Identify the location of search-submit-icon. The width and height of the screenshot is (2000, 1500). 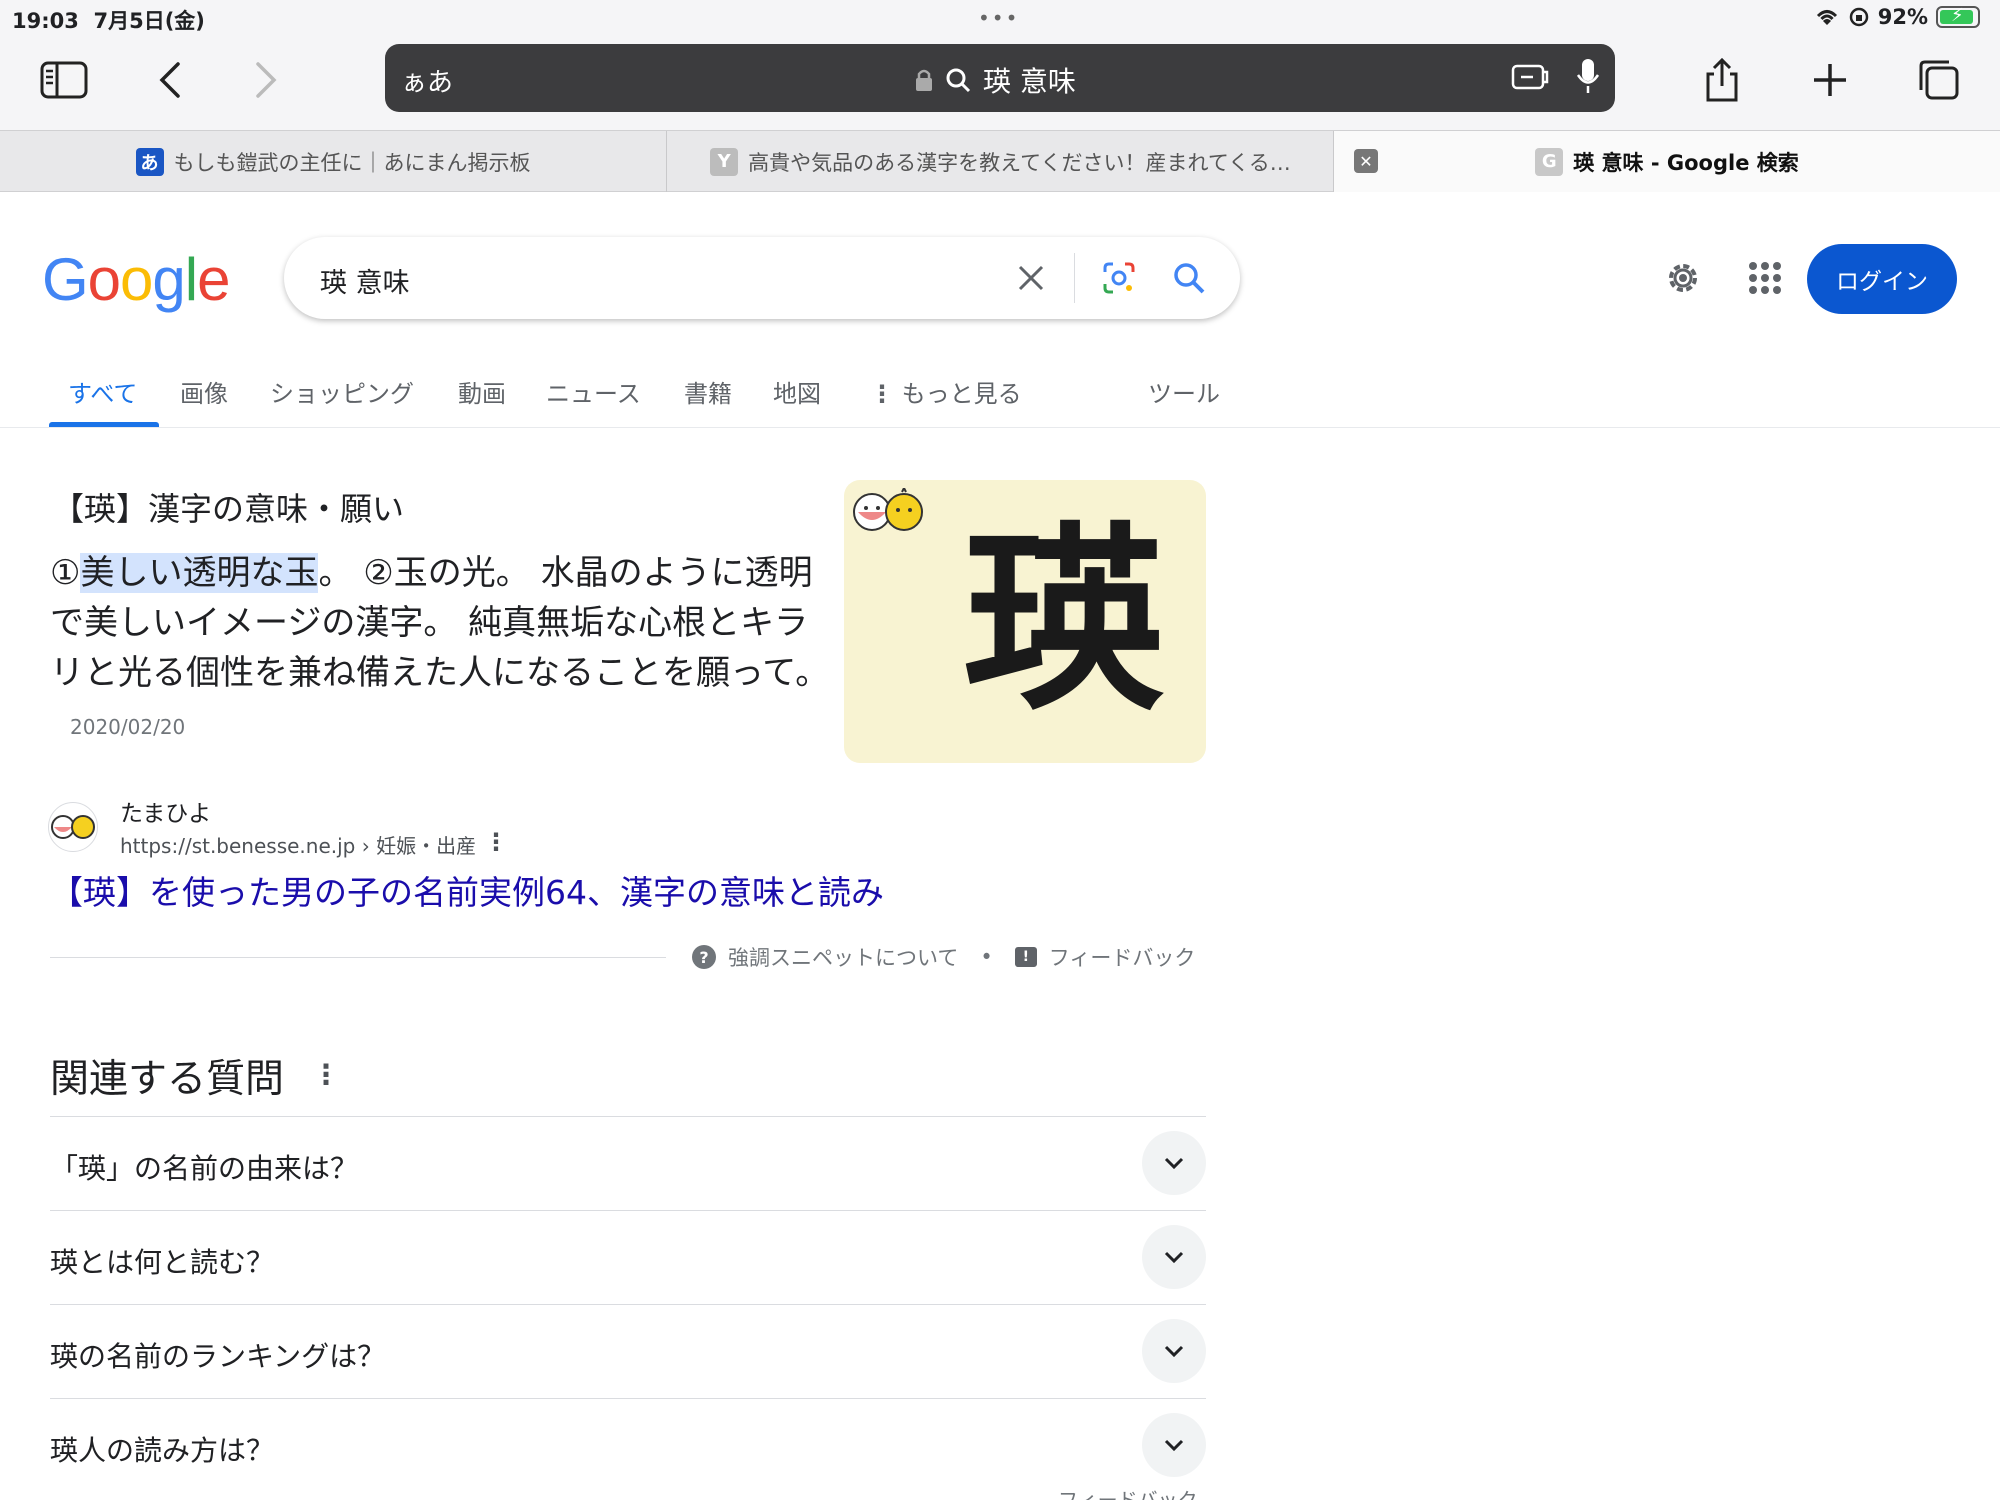
(1189, 278).